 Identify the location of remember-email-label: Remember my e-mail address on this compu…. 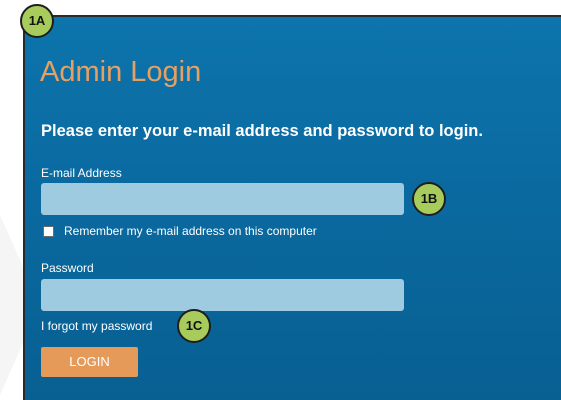
(190, 231).